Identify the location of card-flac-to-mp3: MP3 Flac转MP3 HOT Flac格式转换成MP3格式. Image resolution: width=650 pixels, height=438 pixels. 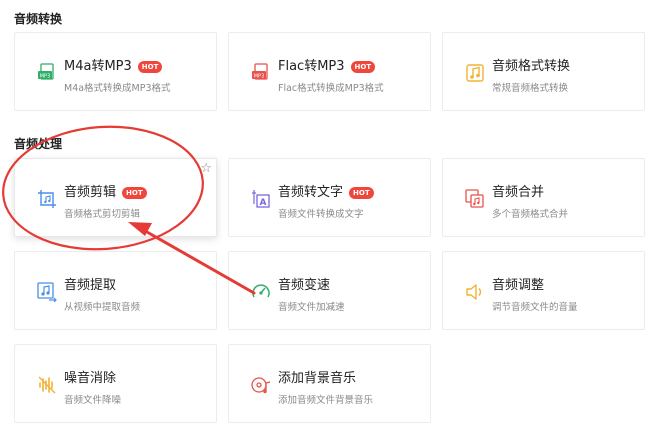
(329, 71).